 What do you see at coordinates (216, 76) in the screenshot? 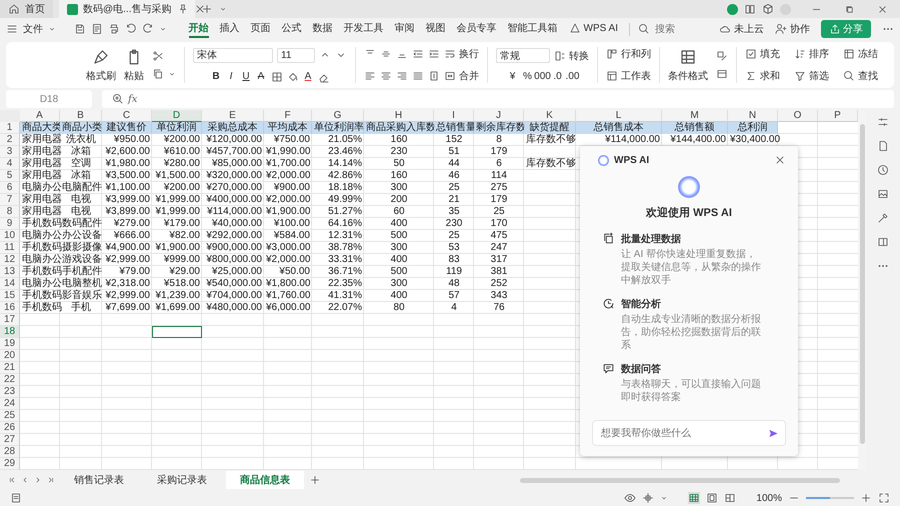
I see `text-style-button: B` at bounding box center [216, 76].